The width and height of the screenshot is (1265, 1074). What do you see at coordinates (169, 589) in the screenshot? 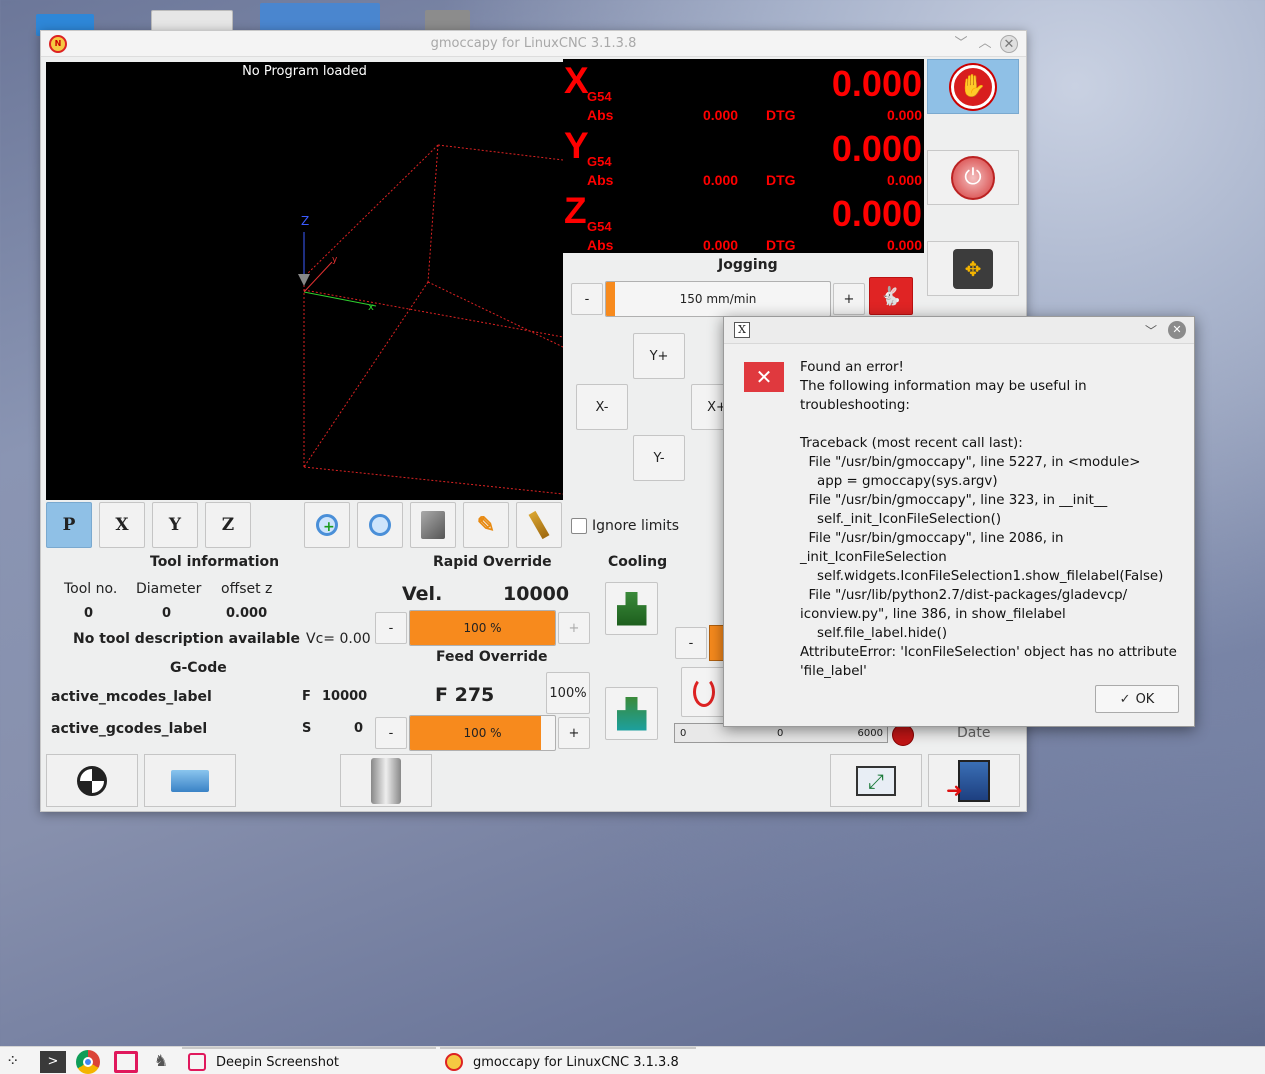
I see `diameter-header: Diameter` at bounding box center [169, 589].